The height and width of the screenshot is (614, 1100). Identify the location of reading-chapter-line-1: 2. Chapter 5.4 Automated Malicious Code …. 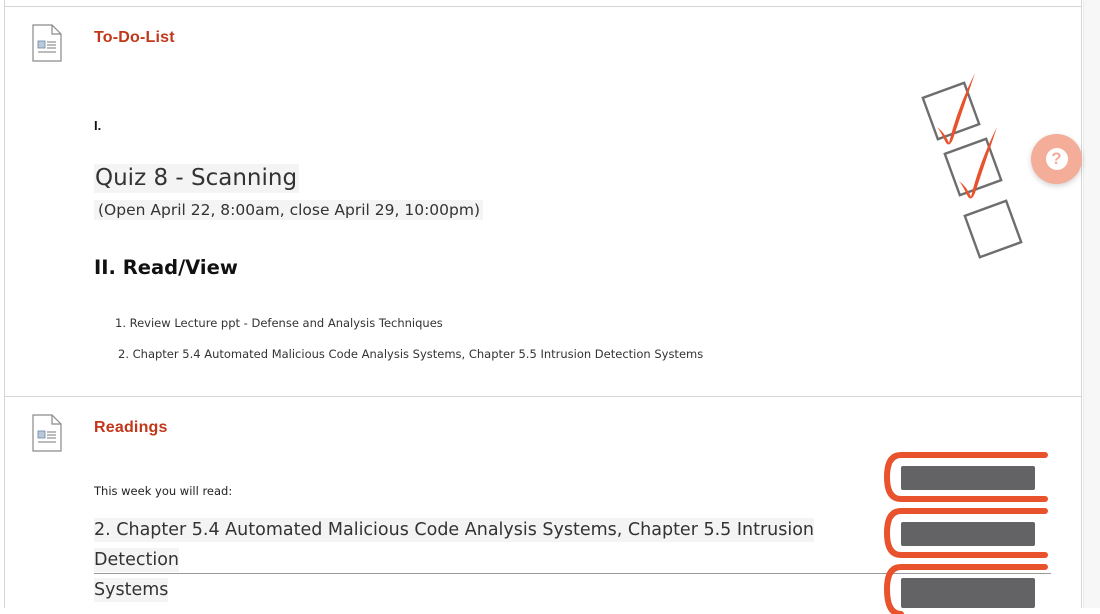
(454, 545).